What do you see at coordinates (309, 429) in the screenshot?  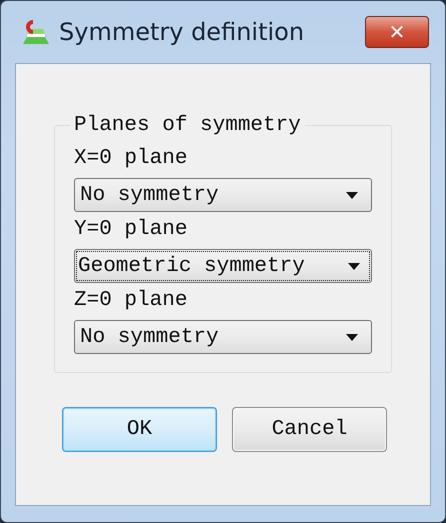 I see `cancel-button: Cancel` at bounding box center [309, 429].